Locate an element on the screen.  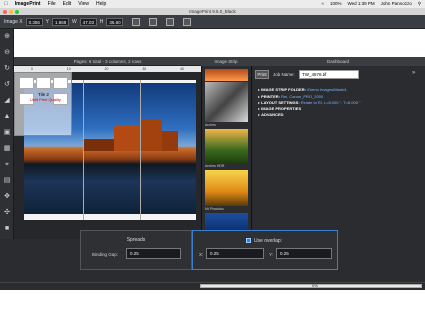
mirror-icon: ▲ is located at coordinates (7, 117).